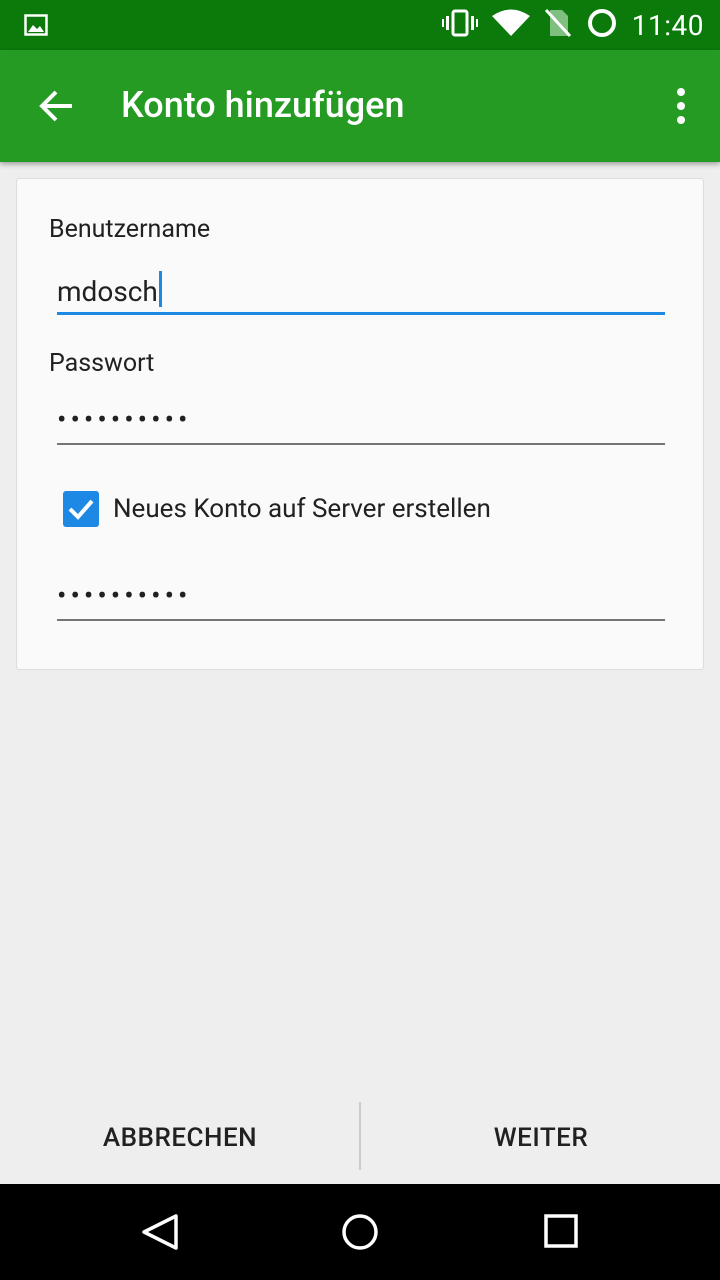 Image resolution: width=720 pixels, height=1280 pixels. Describe the element at coordinates (263, 105) in the screenshot. I see `page-title: Konto hinzufügen` at that location.